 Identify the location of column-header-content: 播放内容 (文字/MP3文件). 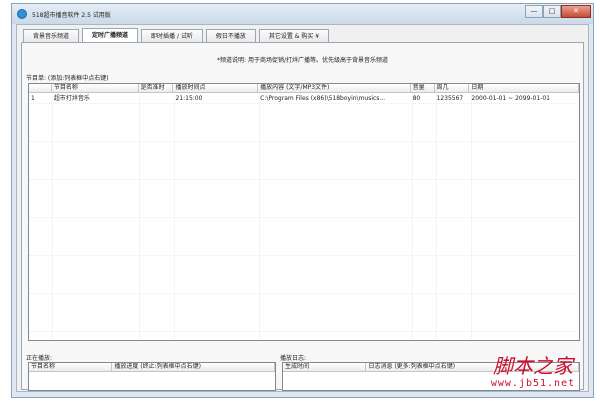
(334, 88).